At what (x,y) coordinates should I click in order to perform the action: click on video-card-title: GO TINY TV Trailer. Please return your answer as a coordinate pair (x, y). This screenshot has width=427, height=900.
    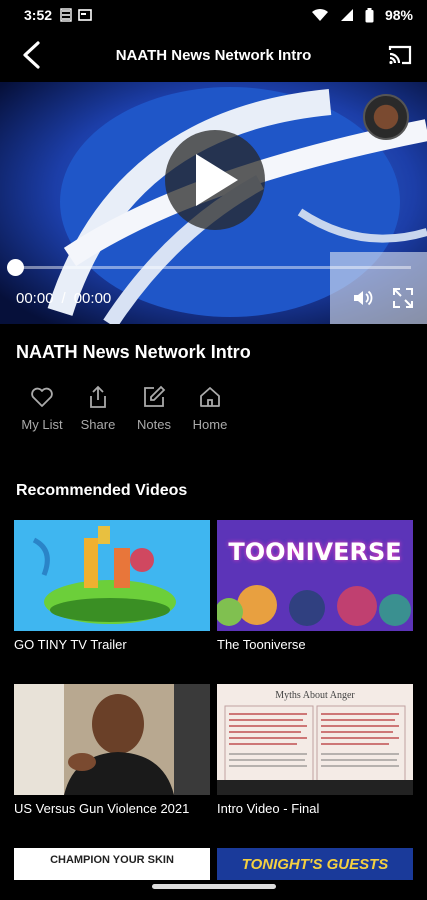
    Looking at the image, I should click on (70, 644).